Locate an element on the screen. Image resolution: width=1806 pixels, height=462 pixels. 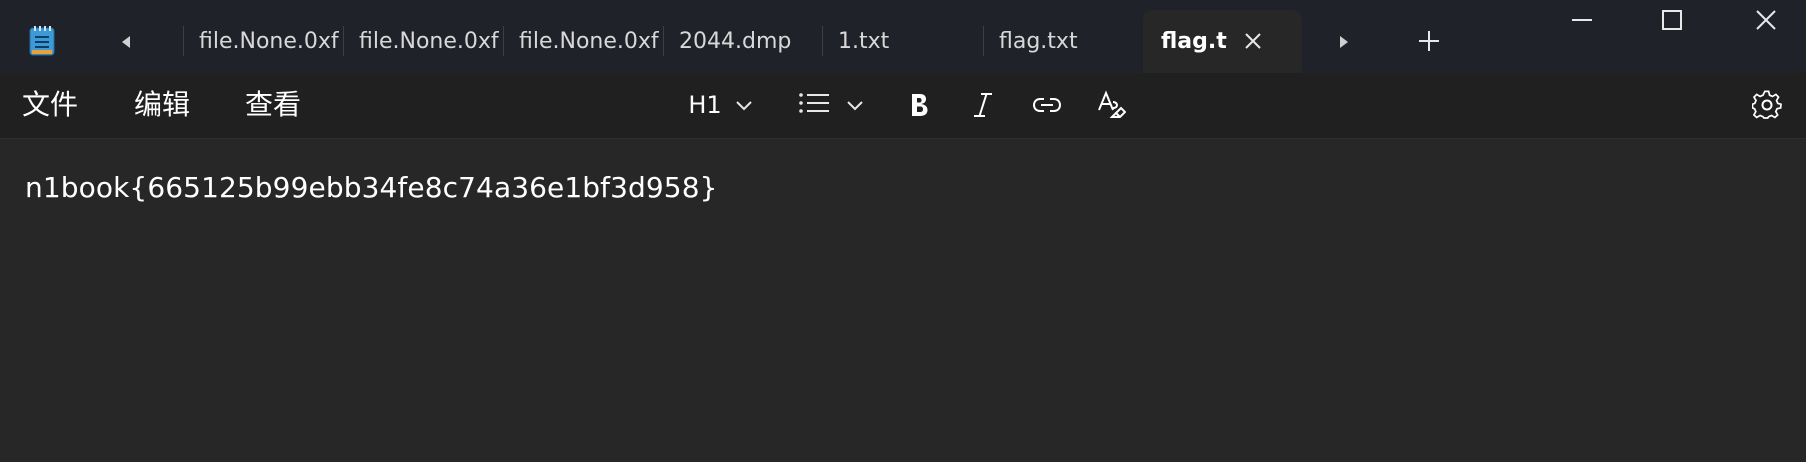
close-tab-icon is located at coordinates (1253, 41).